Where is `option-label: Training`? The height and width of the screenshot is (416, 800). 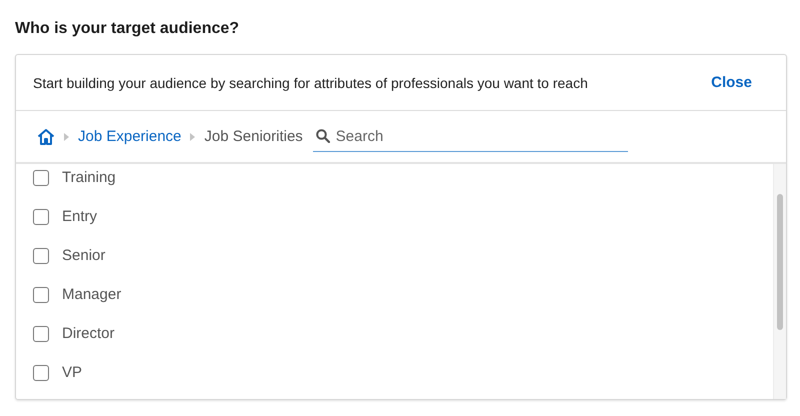
option-label: Training is located at coordinates (89, 177).